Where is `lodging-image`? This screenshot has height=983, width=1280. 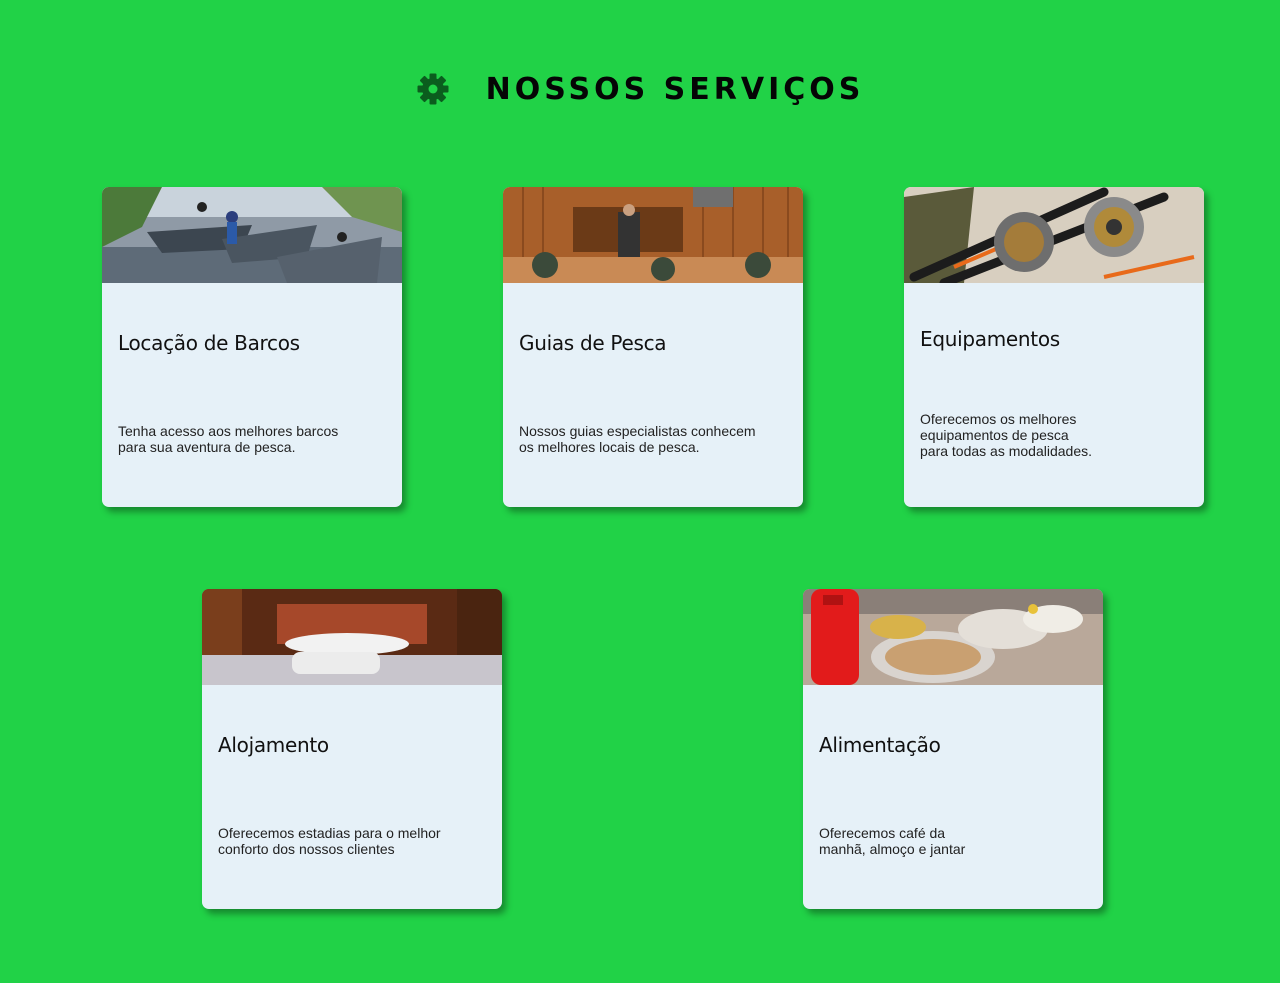
lodging-image is located at coordinates (352, 637).